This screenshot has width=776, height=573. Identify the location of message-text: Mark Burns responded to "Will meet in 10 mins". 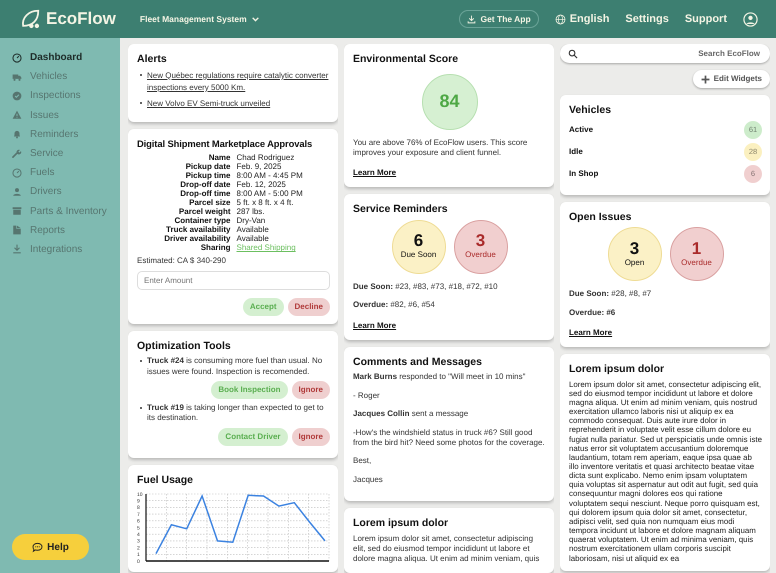
(439, 377).